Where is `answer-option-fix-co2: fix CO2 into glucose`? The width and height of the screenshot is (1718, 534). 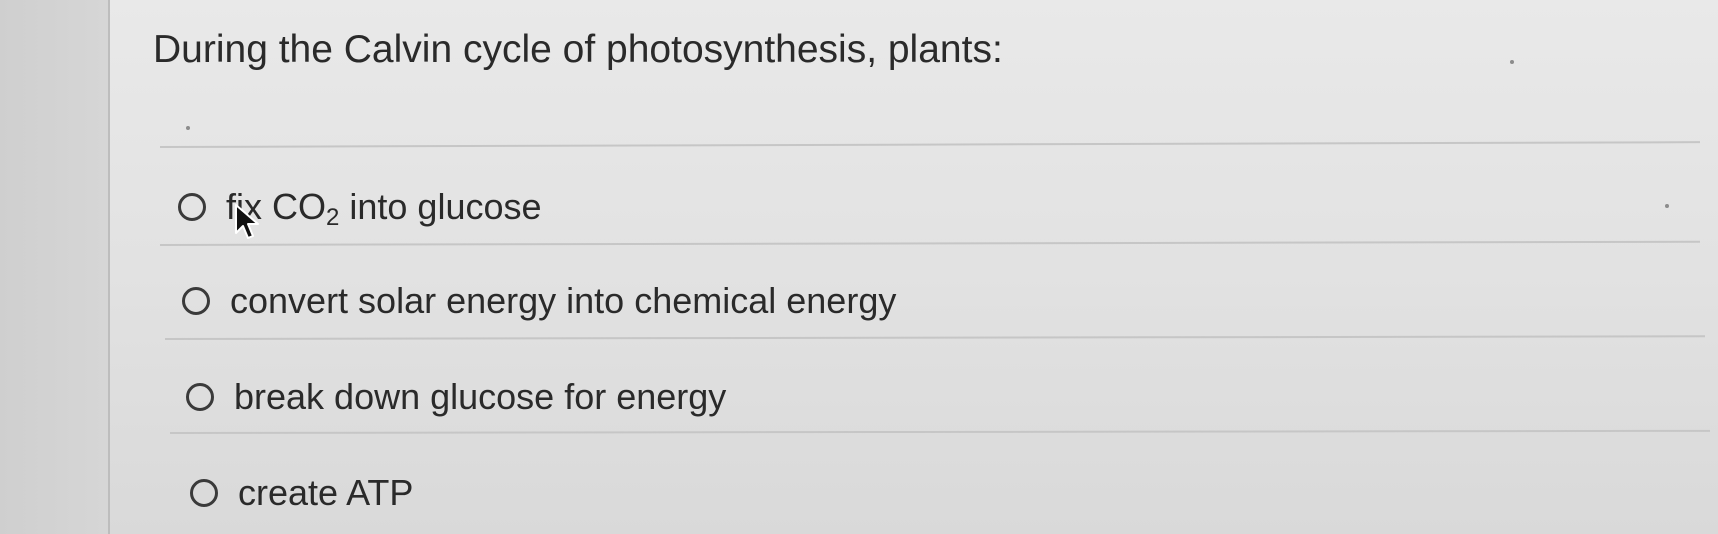
answer-option-fix-co2: fix CO2 into glucose is located at coordinates (360, 208).